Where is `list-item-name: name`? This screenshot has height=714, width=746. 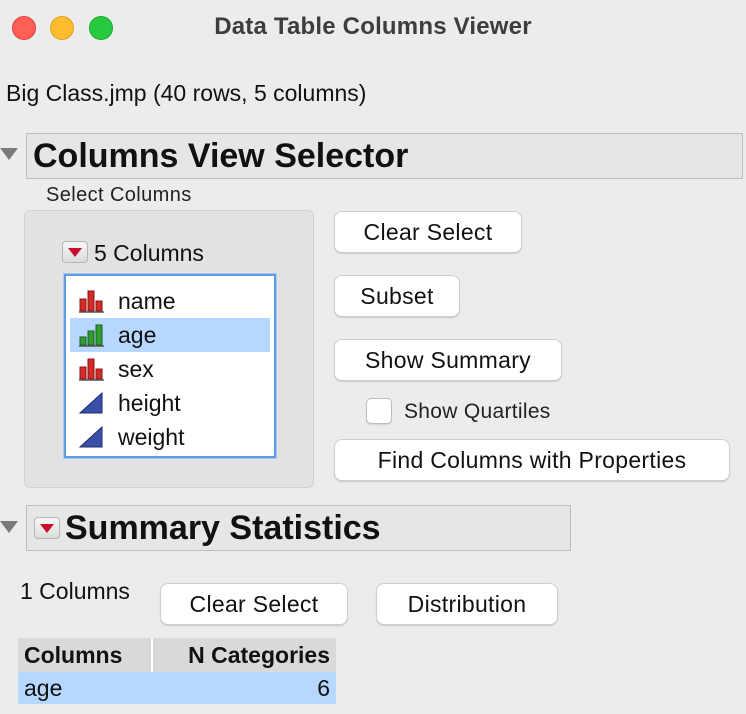 list-item-name: name is located at coordinates (170, 301).